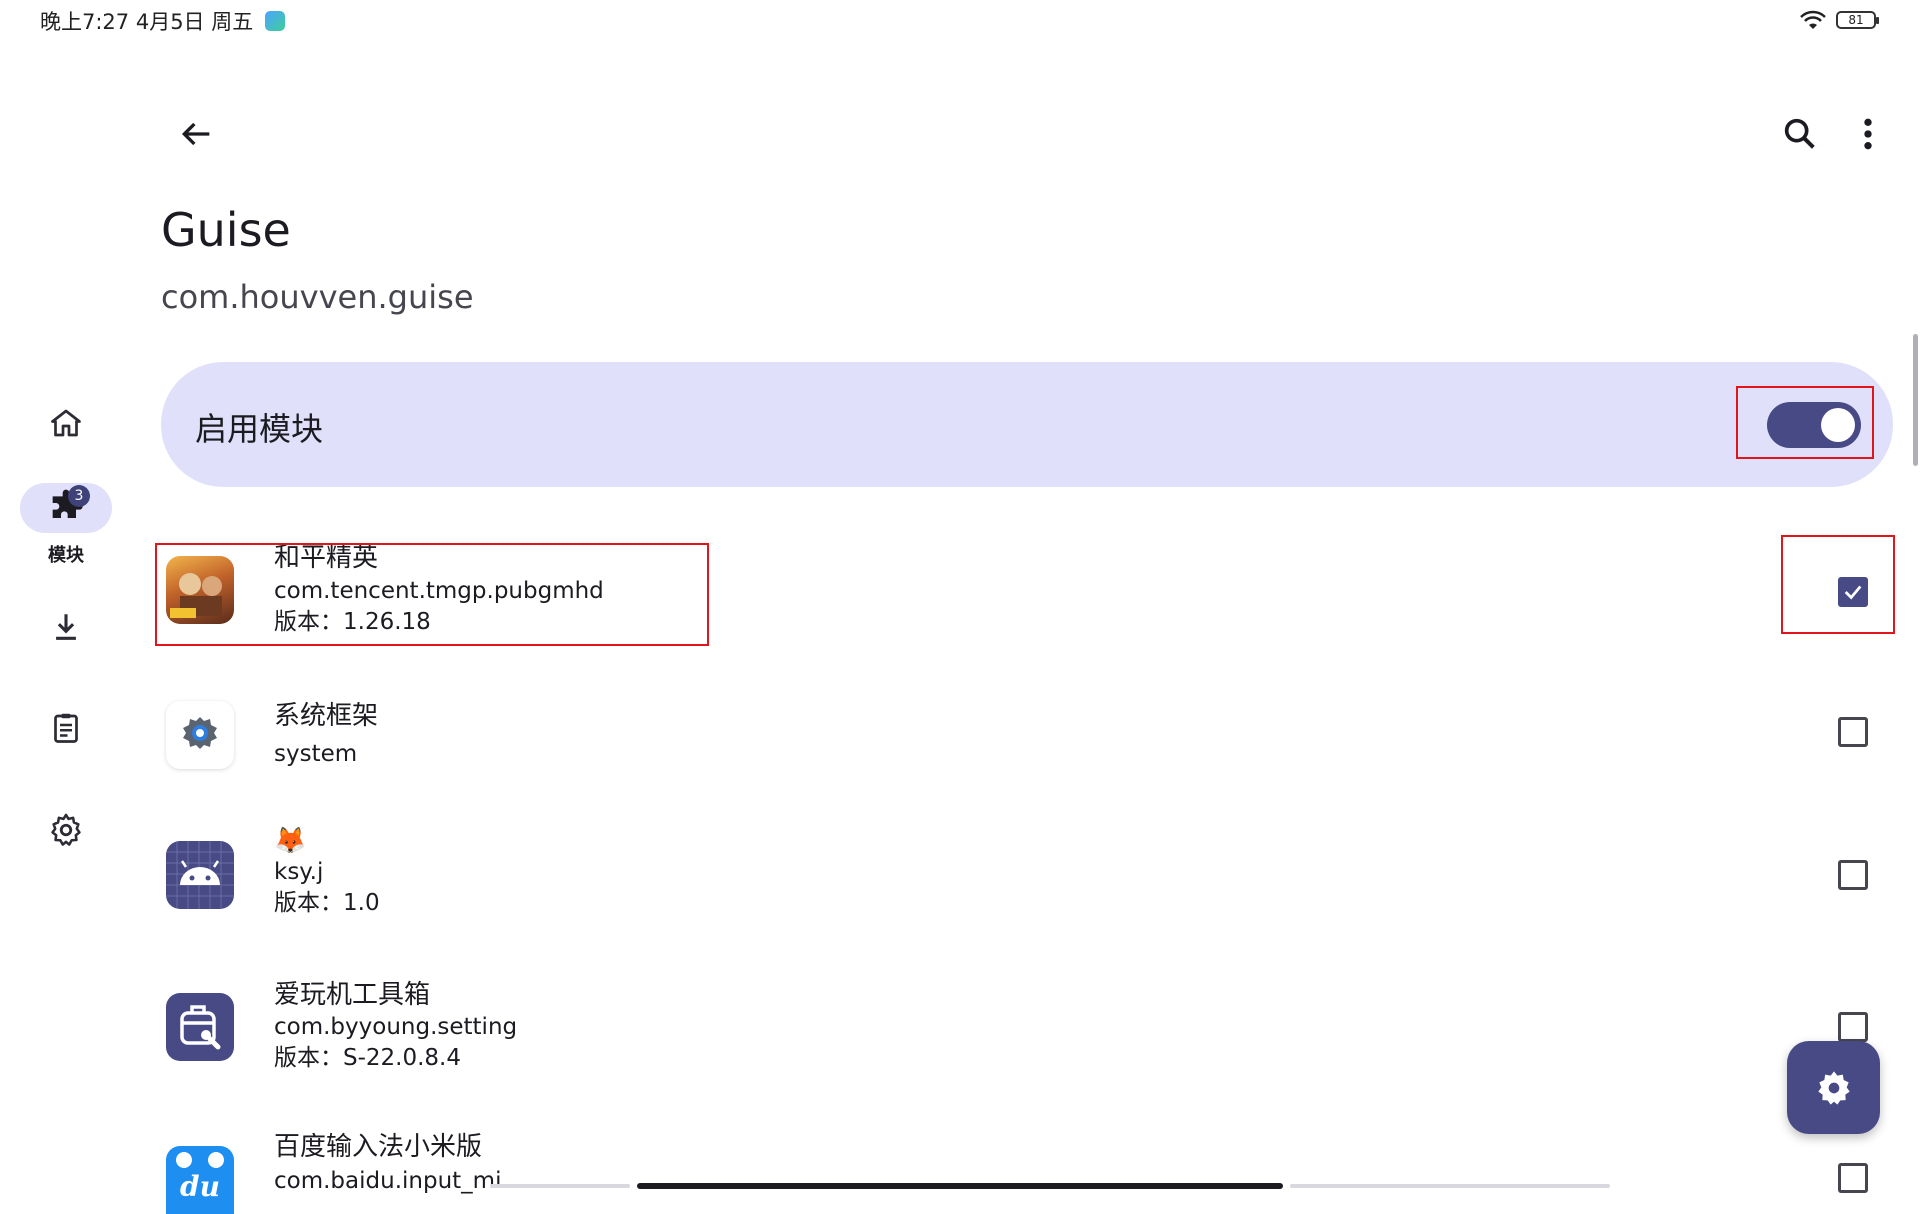 Image resolution: width=1920 pixels, height=1214 pixels. Describe the element at coordinates (226, 230) in the screenshot. I see `page-title: Guise` at that location.